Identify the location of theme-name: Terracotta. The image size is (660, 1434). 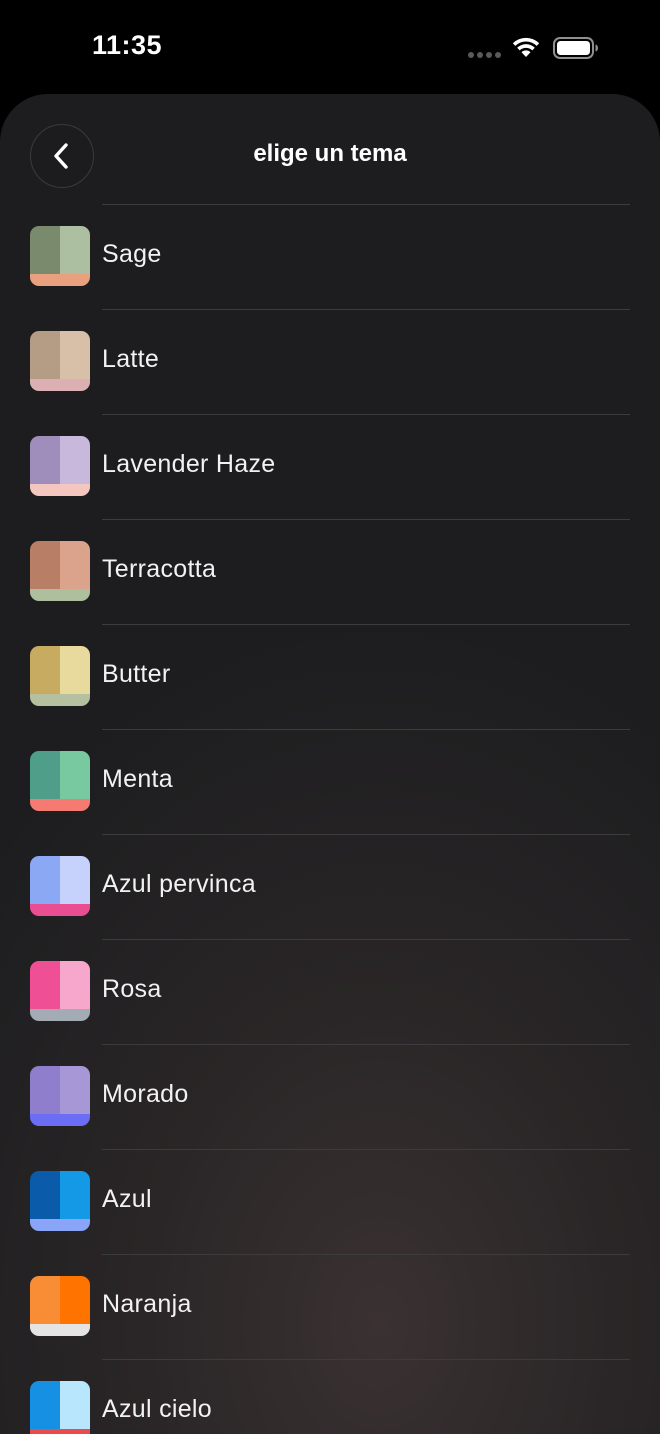
(159, 569).